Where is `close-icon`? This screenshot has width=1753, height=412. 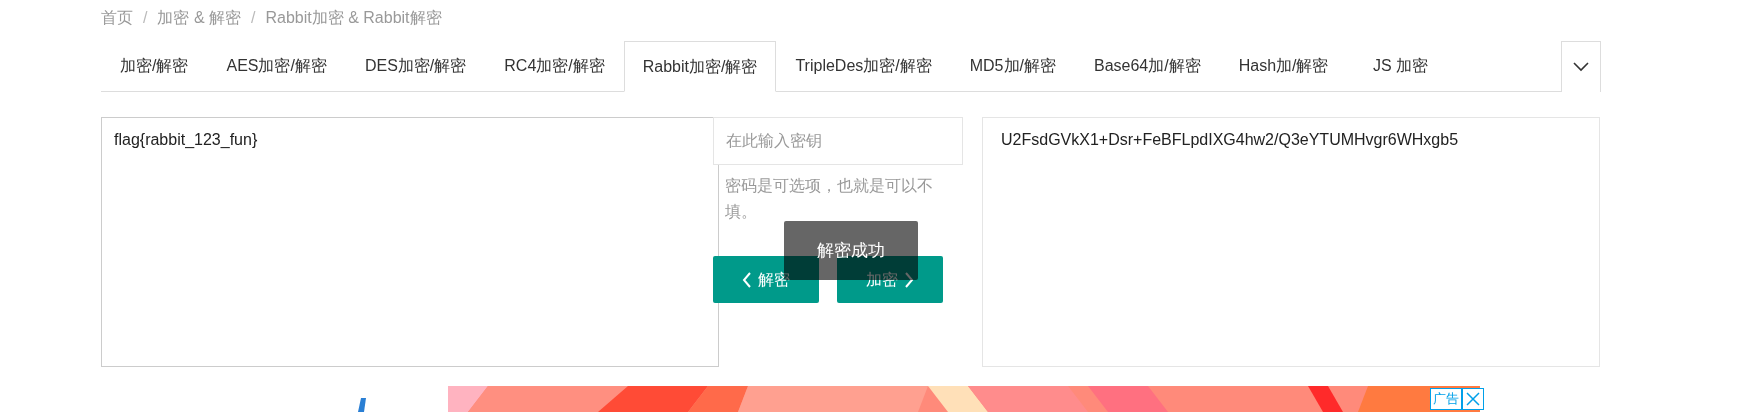
close-icon is located at coordinates (1473, 399).